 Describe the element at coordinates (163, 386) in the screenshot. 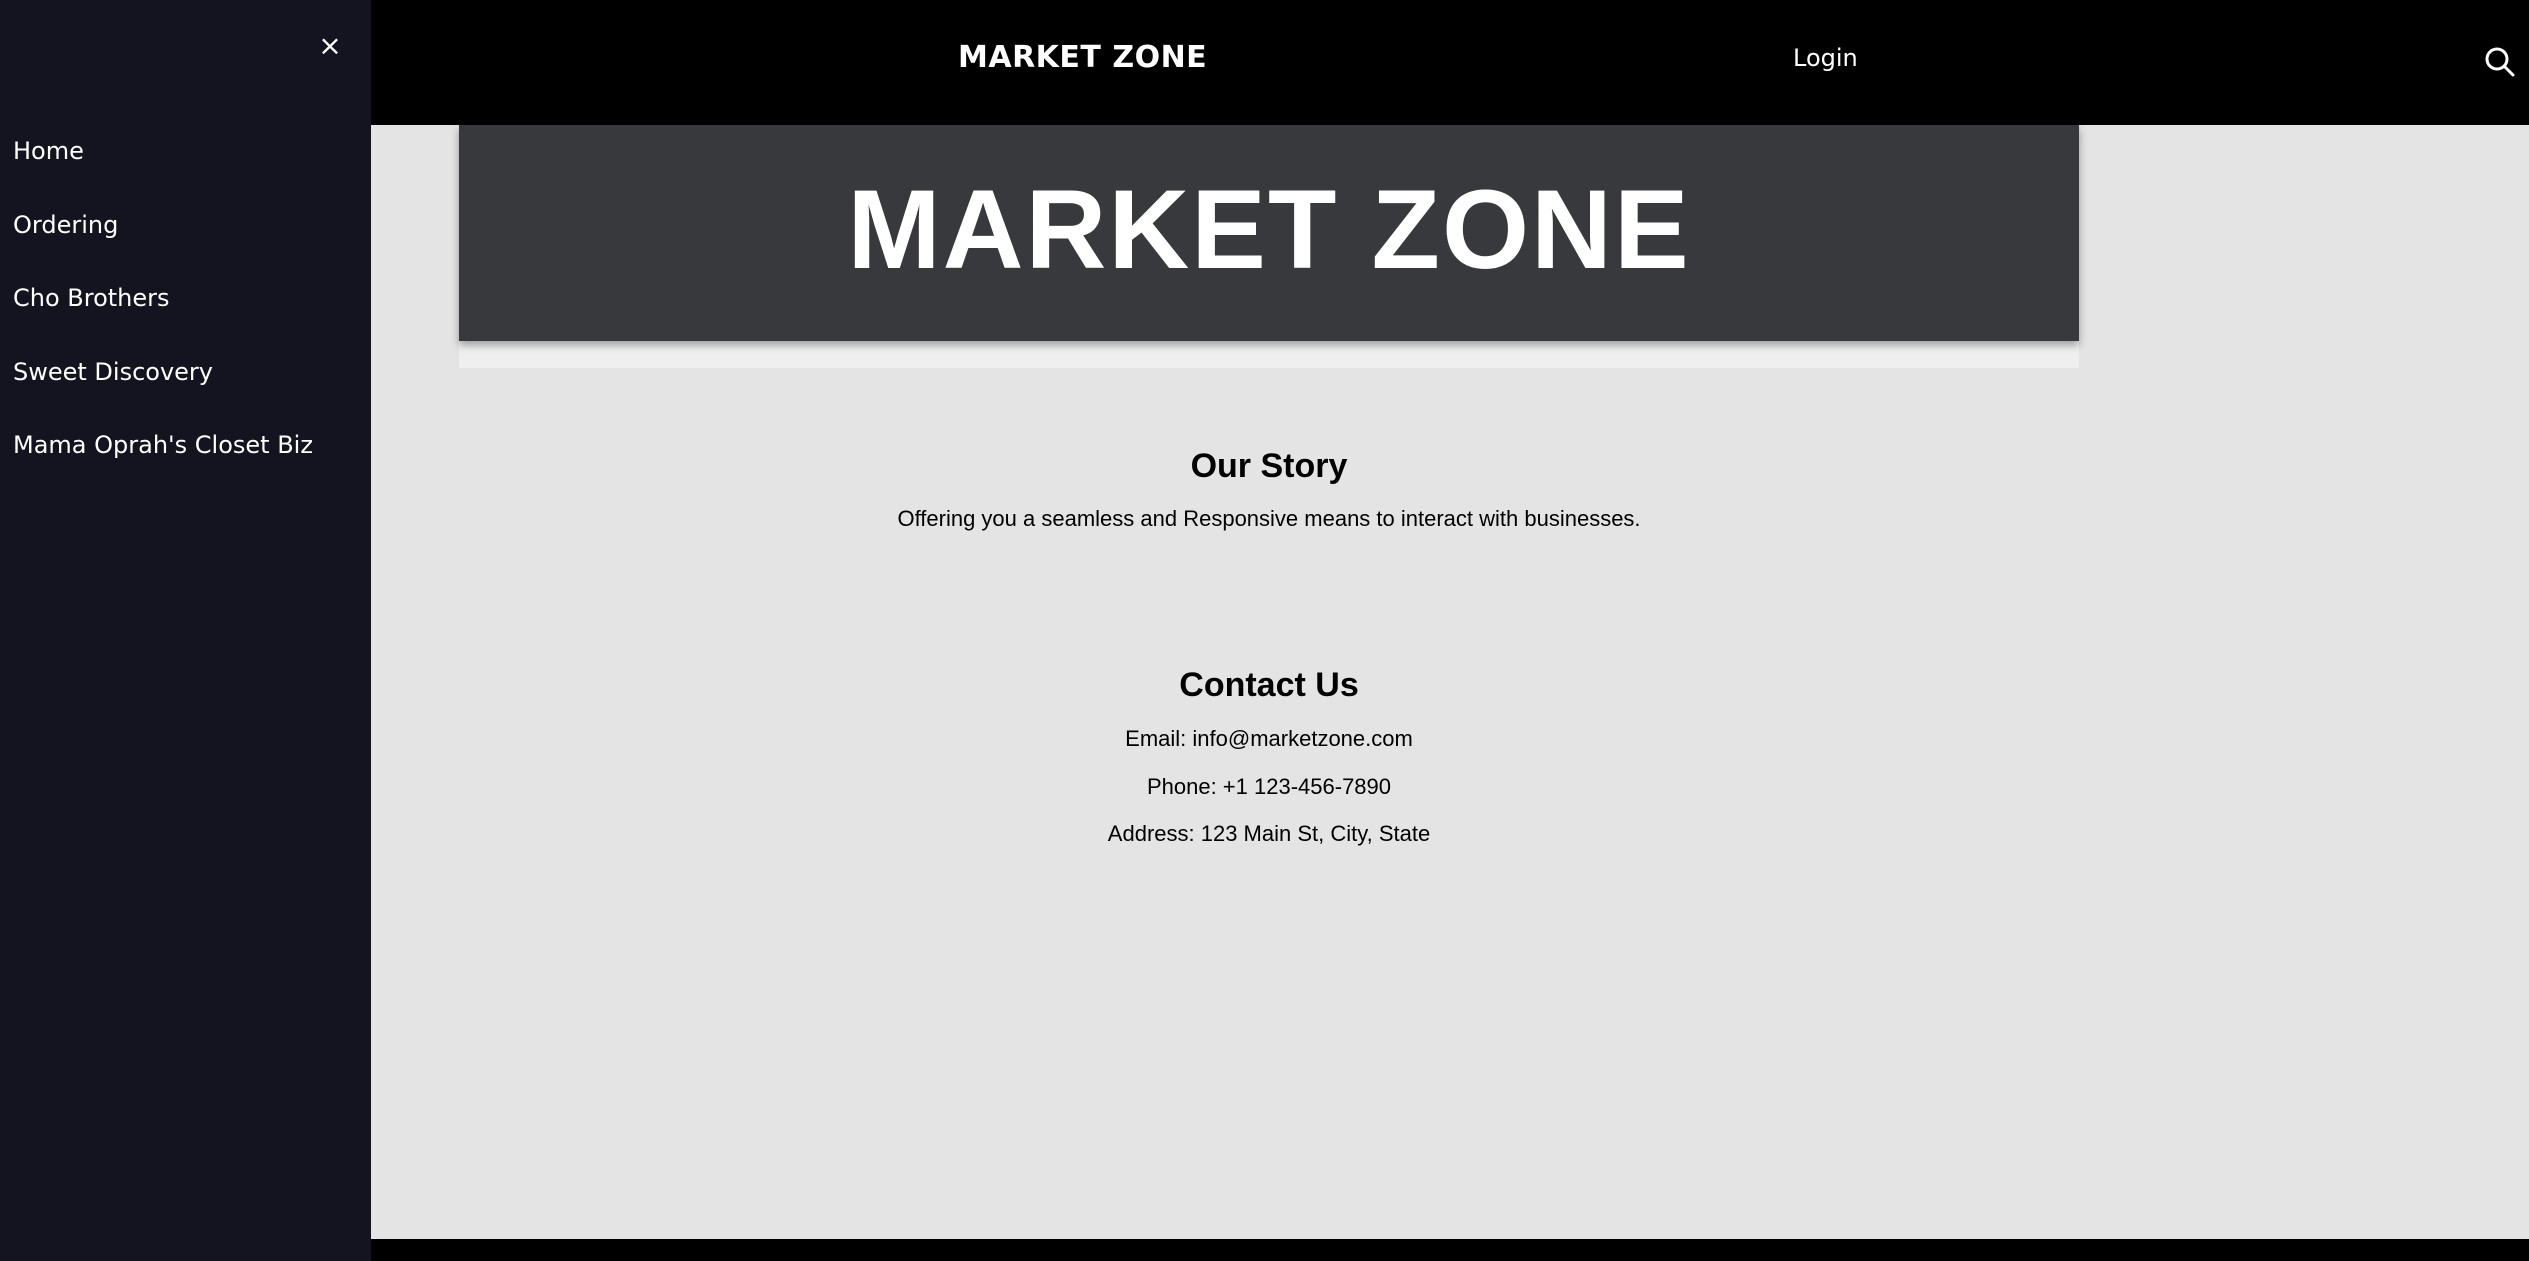

I see `sidebar-item-sweet-discovery: Sweet Discovery` at that location.